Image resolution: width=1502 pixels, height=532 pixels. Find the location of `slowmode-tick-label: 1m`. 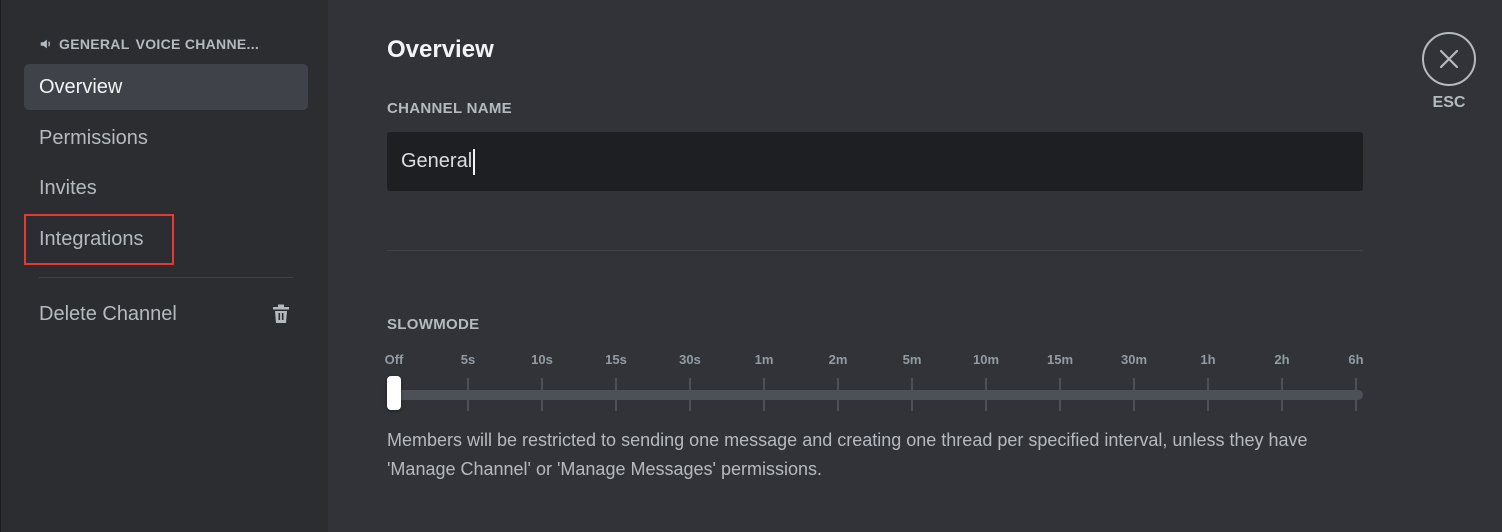

slowmode-tick-label: 1m is located at coordinates (764, 359).